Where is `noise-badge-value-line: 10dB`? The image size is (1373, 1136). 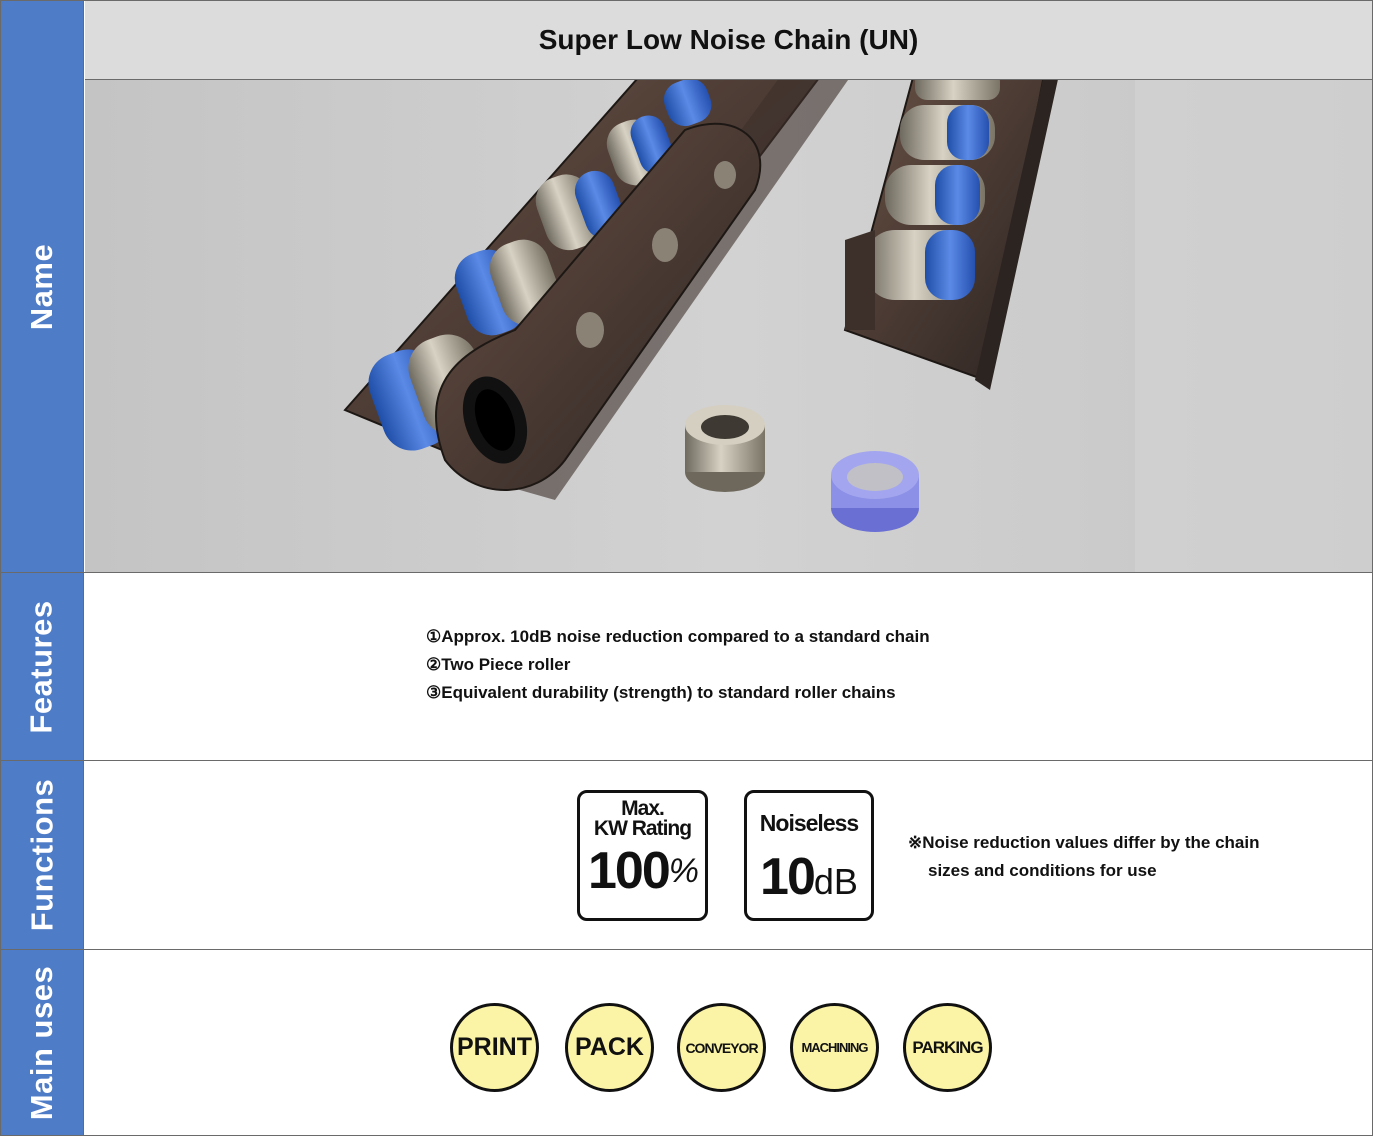 noise-badge-value-line: 10dB is located at coordinates (809, 879).